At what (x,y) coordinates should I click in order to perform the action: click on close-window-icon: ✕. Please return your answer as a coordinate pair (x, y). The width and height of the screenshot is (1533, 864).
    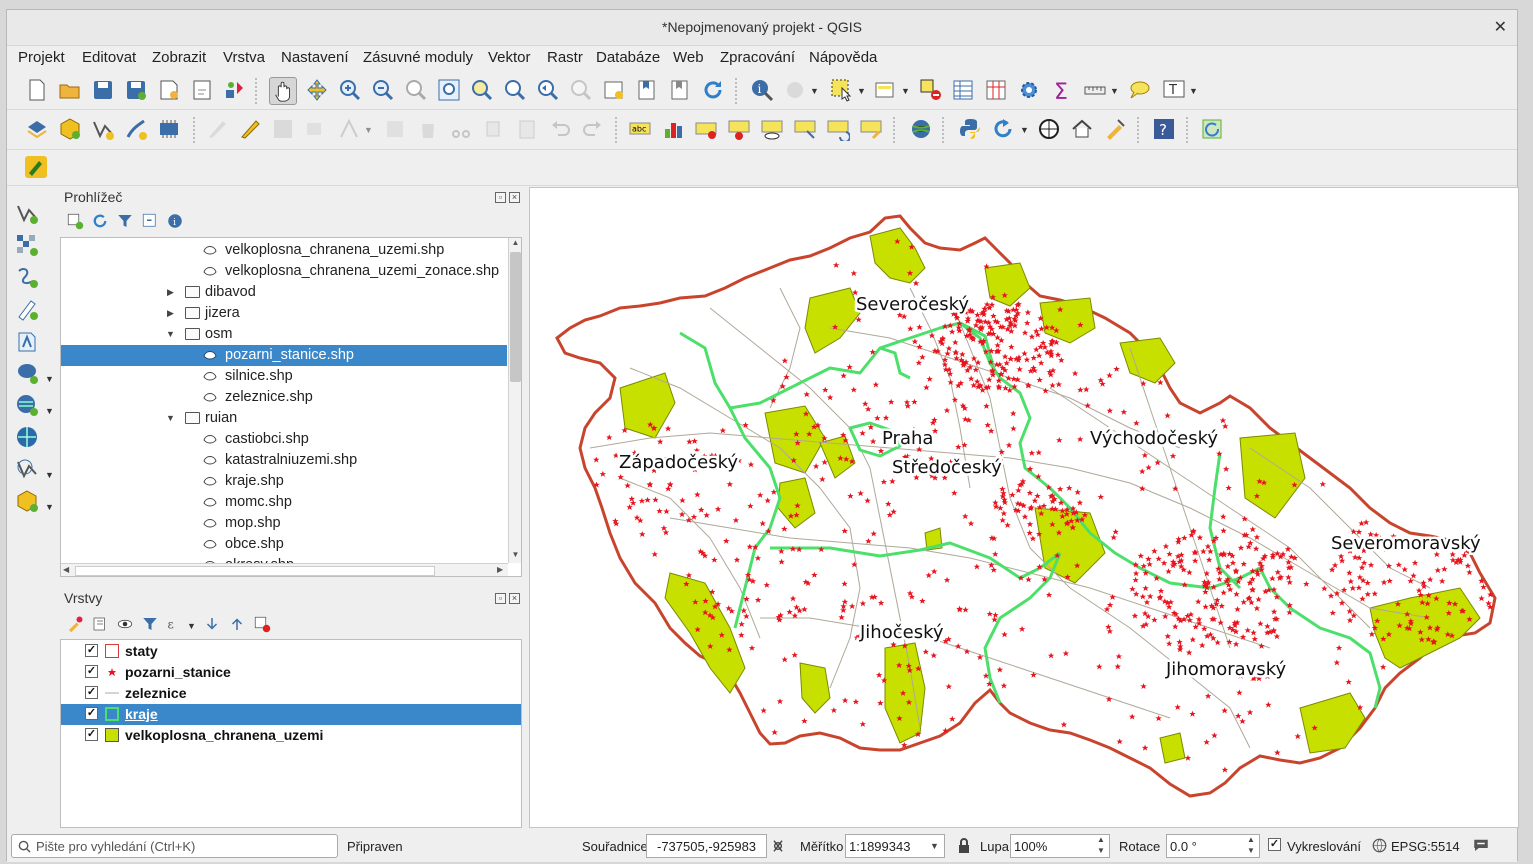
    Looking at the image, I should click on (1500, 27).